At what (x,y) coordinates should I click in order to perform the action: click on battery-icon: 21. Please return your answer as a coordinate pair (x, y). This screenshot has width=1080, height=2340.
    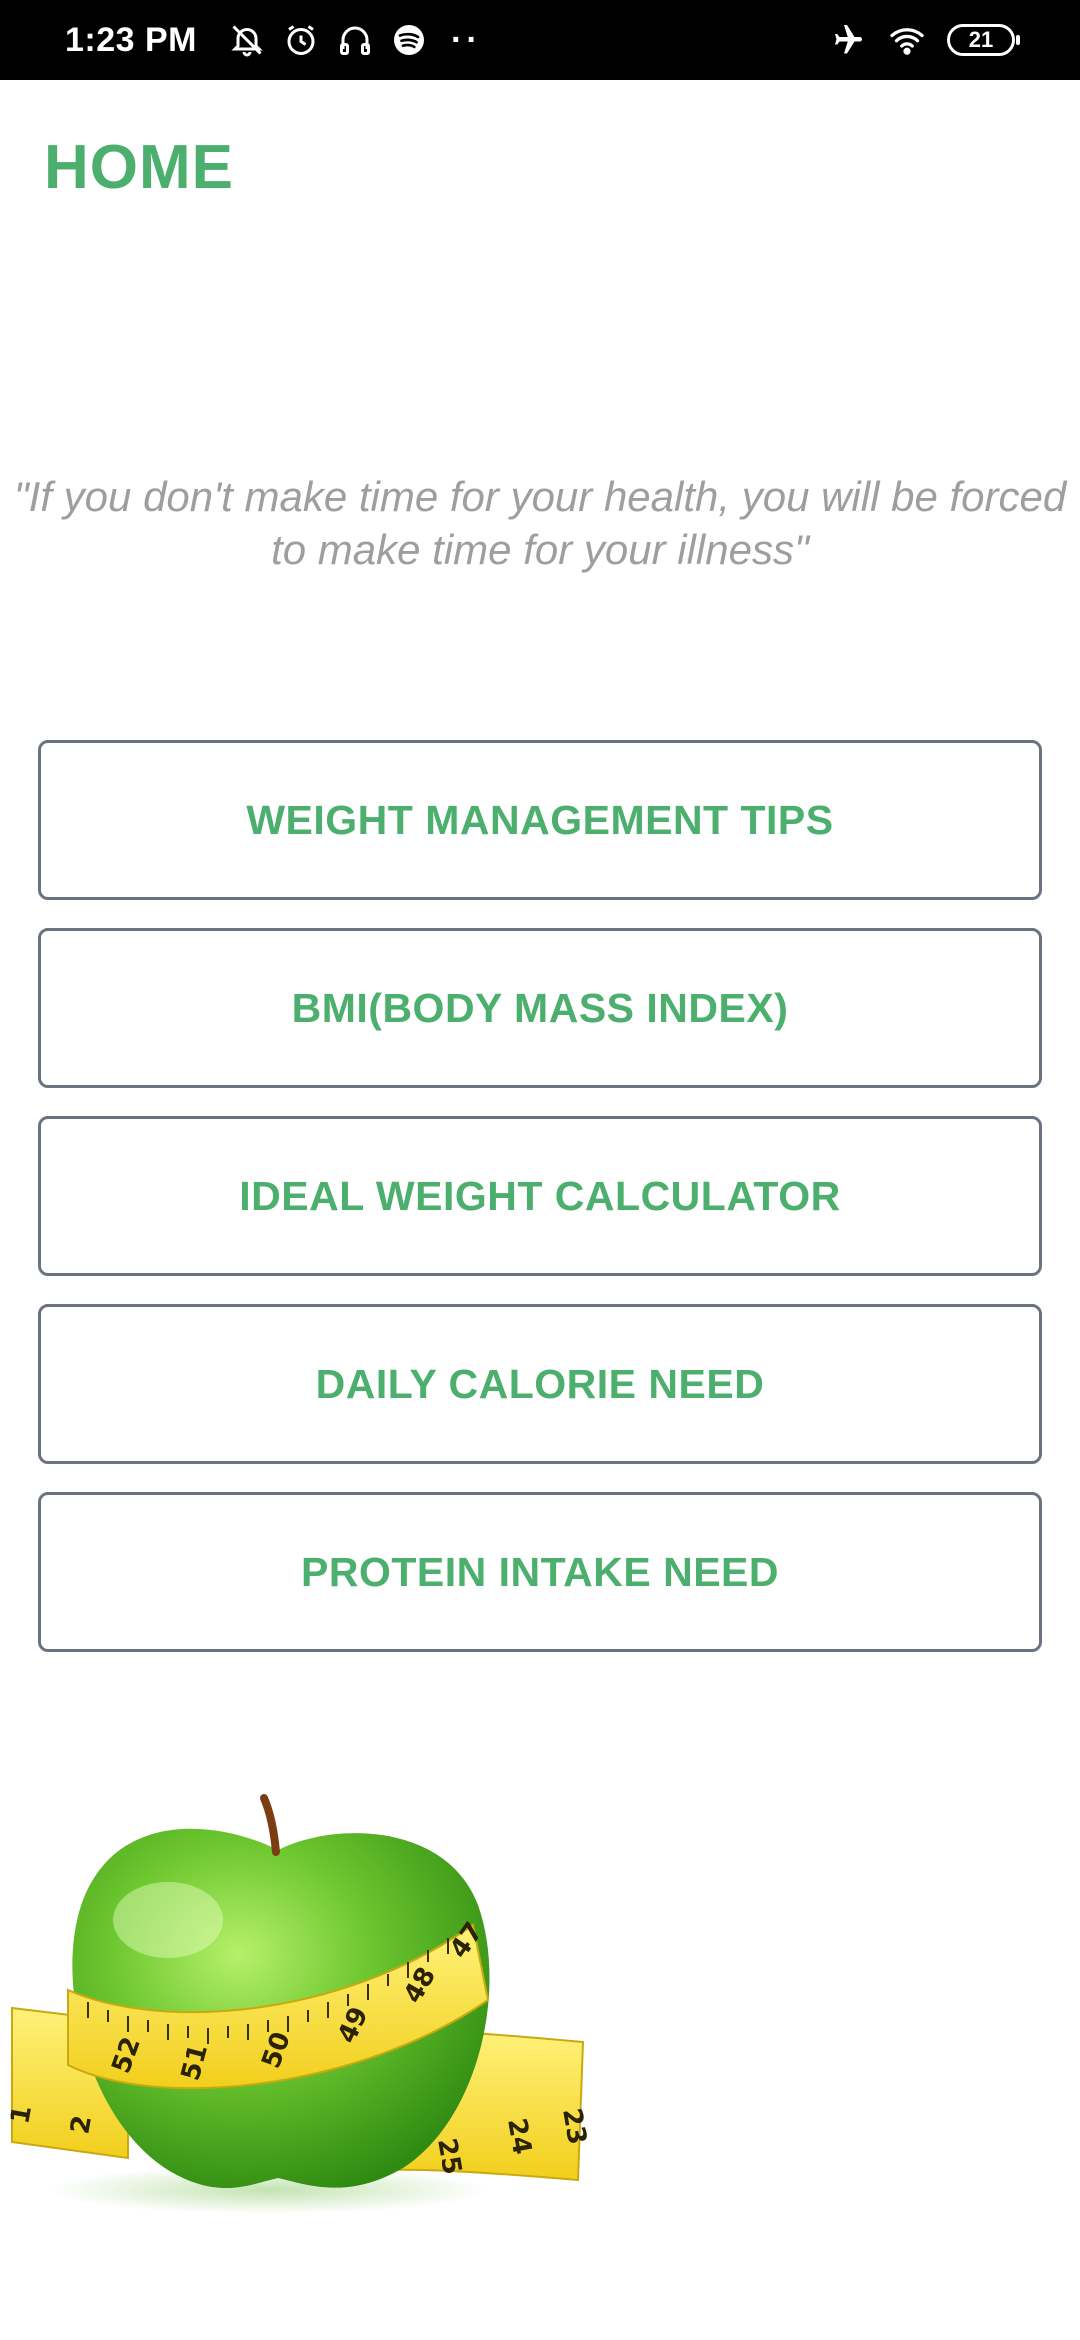
    Looking at the image, I should click on (983, 40).